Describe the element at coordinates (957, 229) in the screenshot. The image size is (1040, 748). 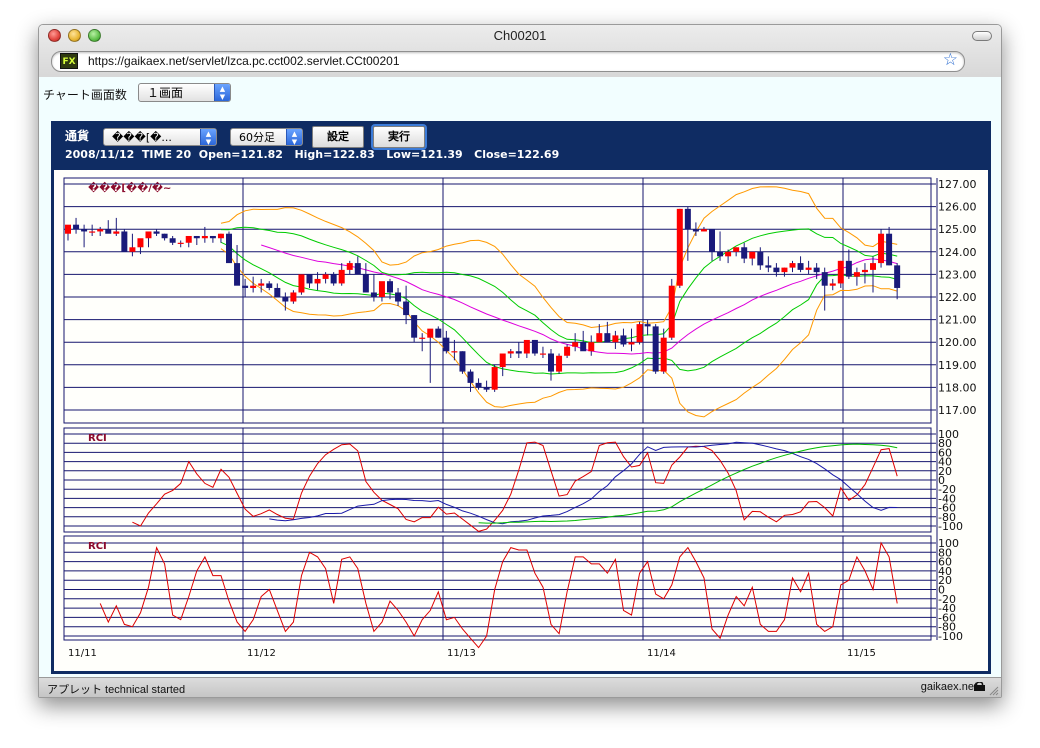
I see `y-tick-label: 125.00` at that location.